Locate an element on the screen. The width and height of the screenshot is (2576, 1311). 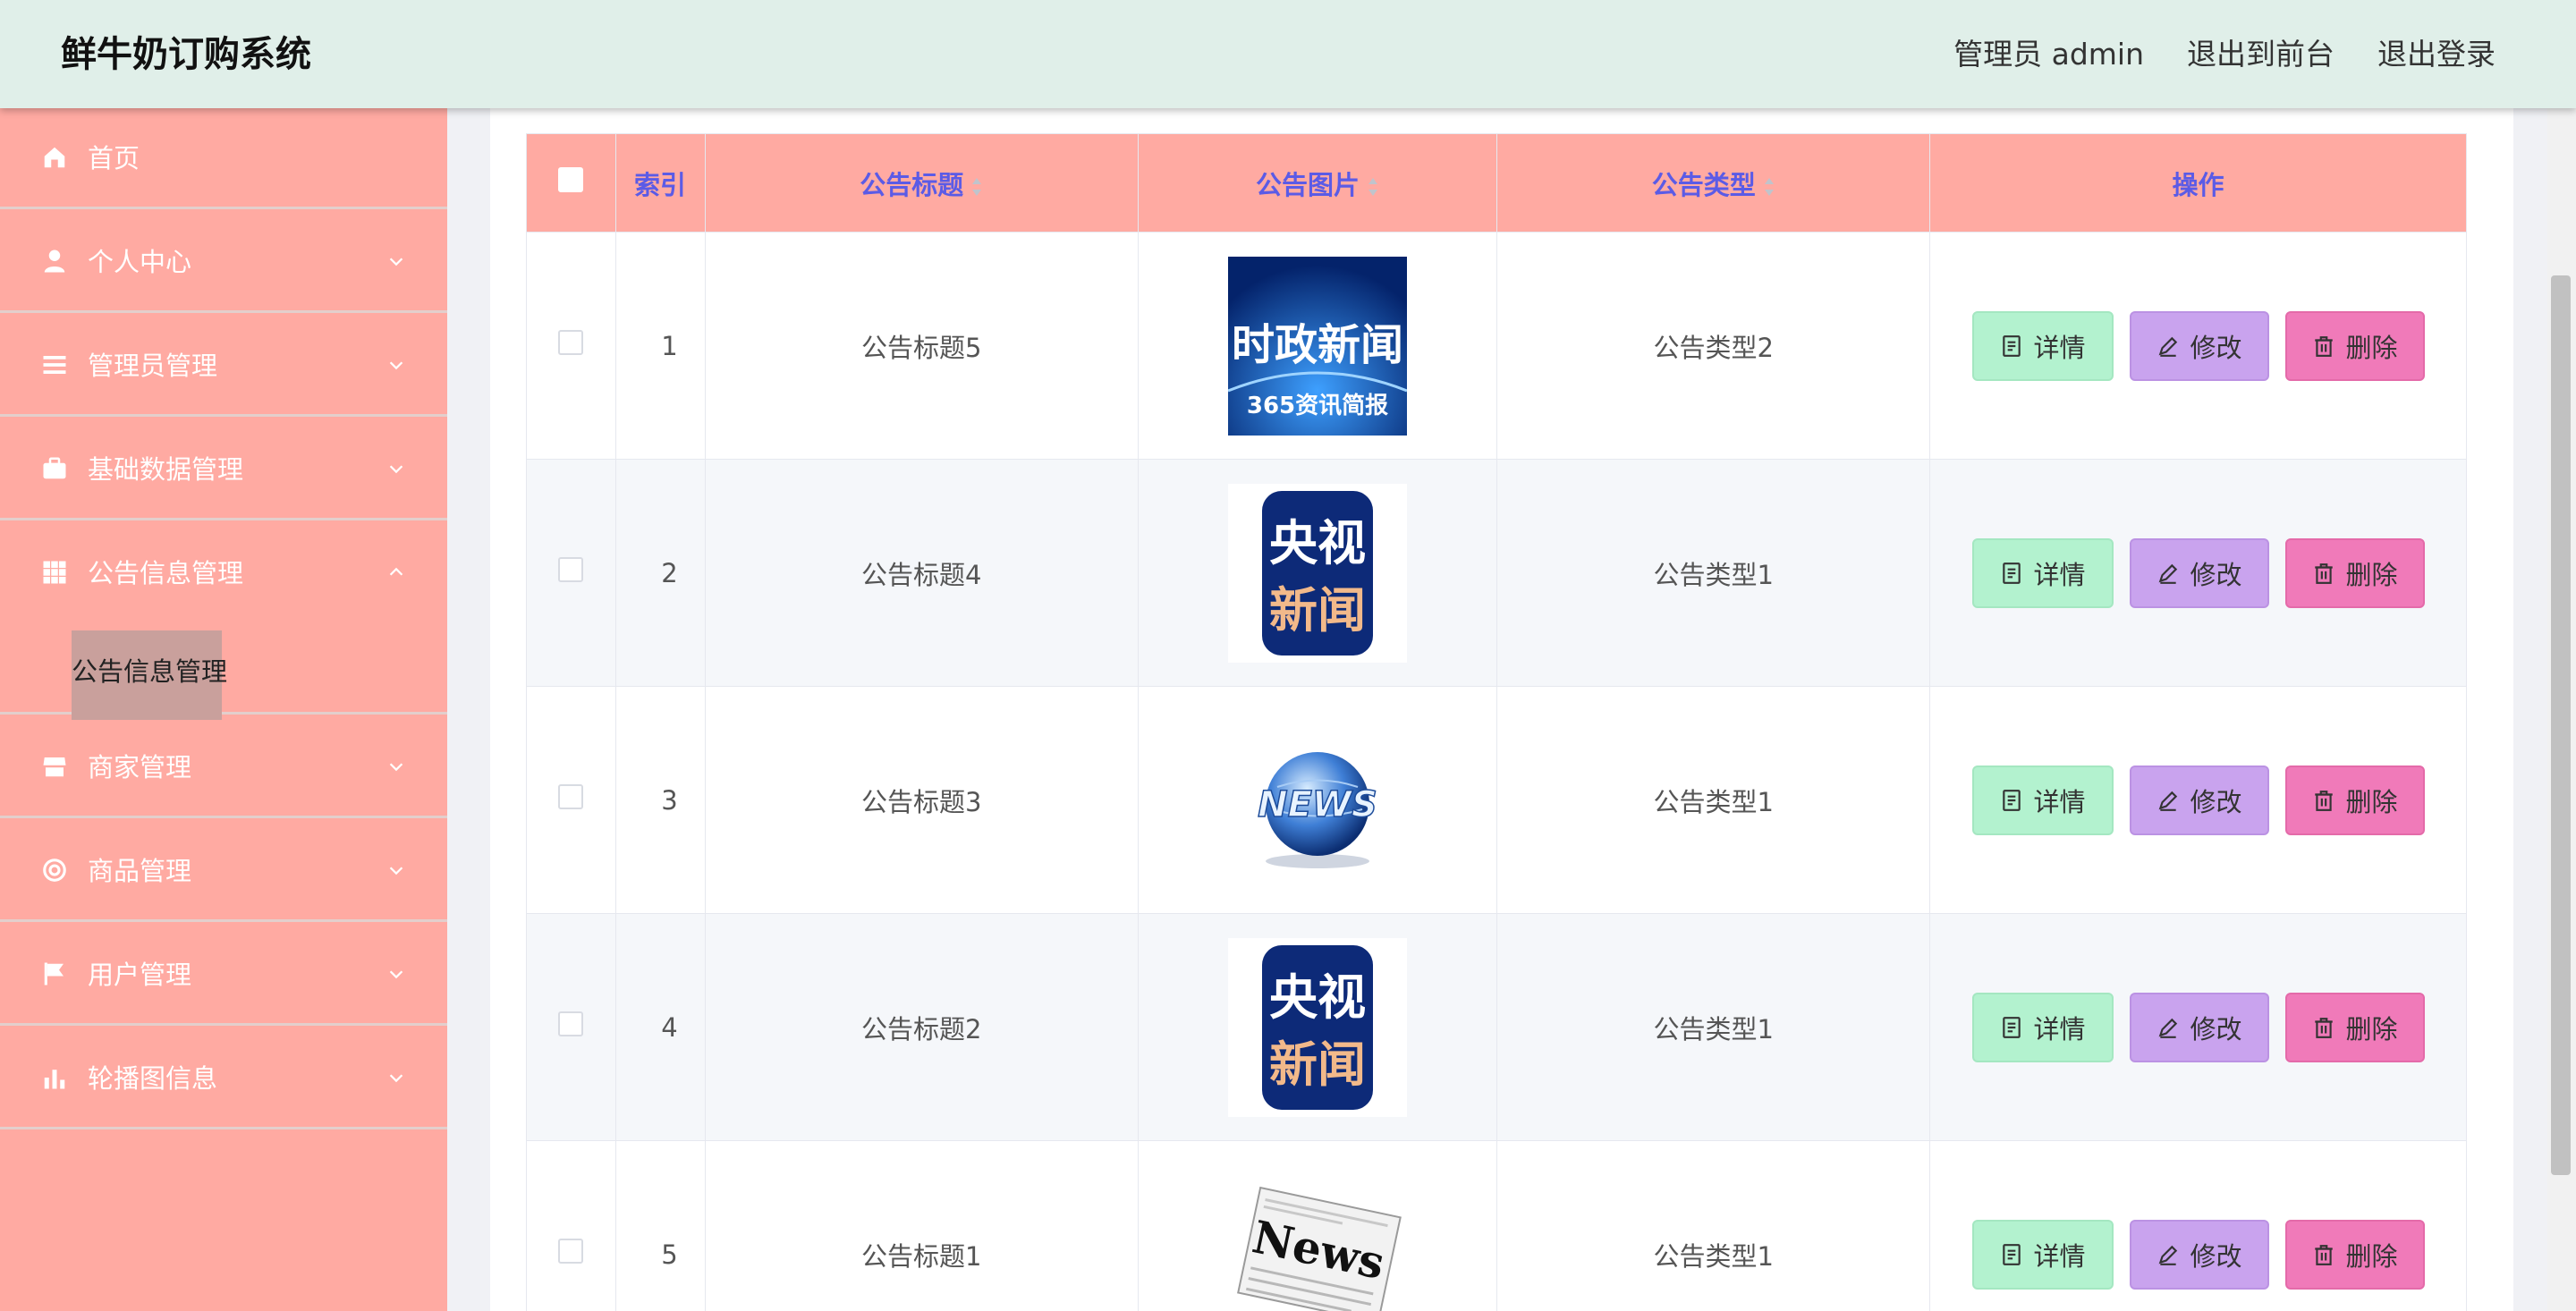
sidebar-subitem-notice-management: 公告信息管理 is located at coordinates (223, 670).